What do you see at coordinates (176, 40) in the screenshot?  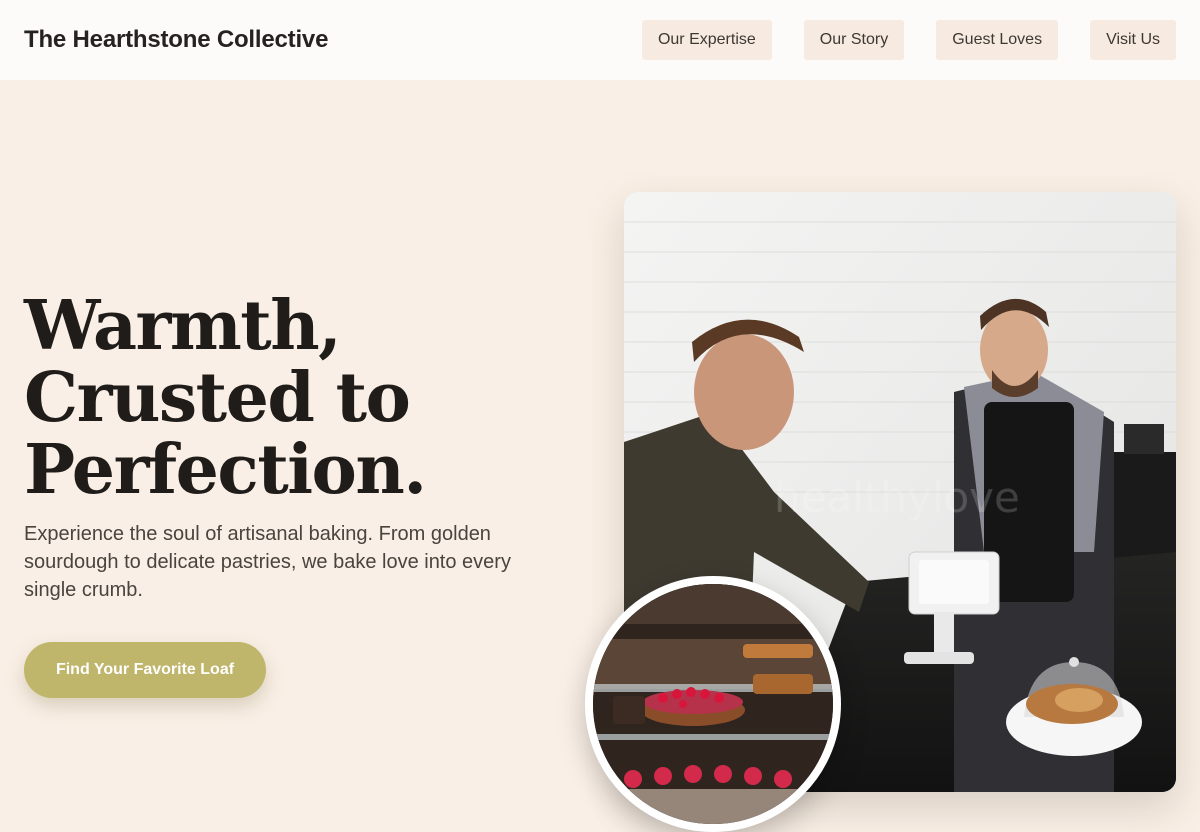 I see `brand-logo: The Hearthstone Collective` at bounding box center [176, 40].